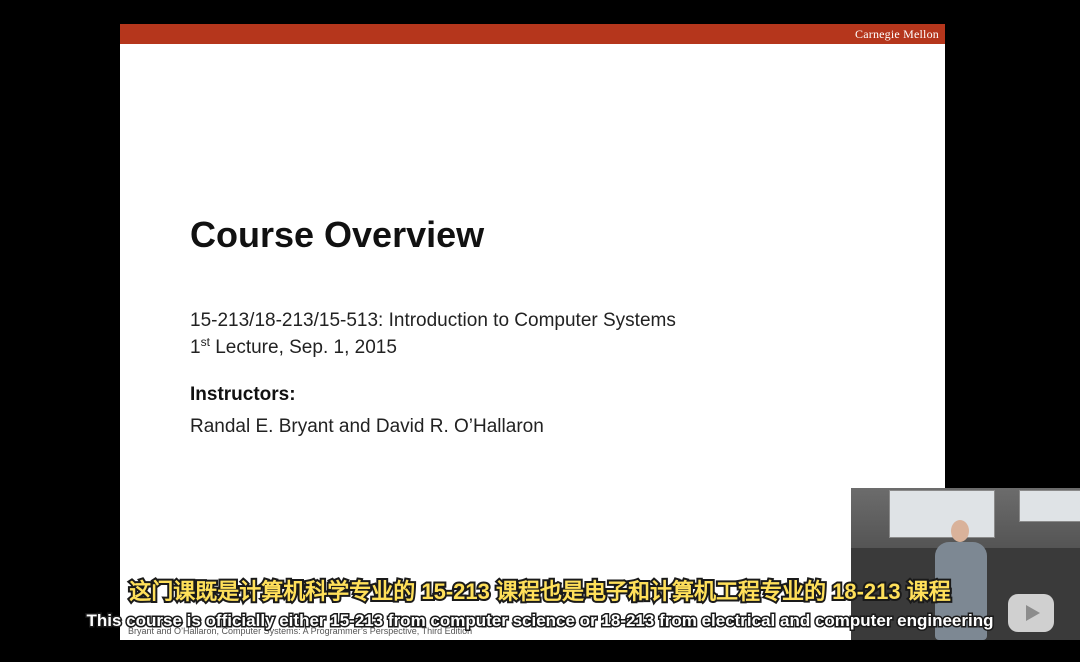  What do you see at coordinates (205, 342) in the screenshot?
I see `lecture-ordinal: st` at bounding box center [205, 342].